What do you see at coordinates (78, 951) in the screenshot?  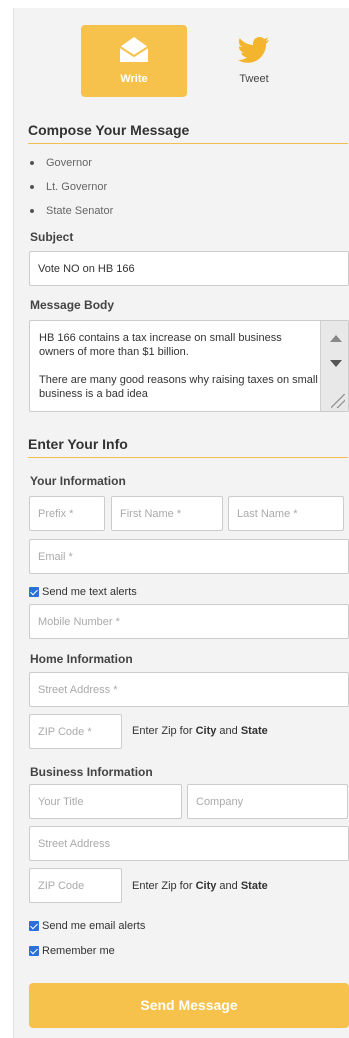 I see `remember-me-label: Remember me` at bounding box center [78, 951].